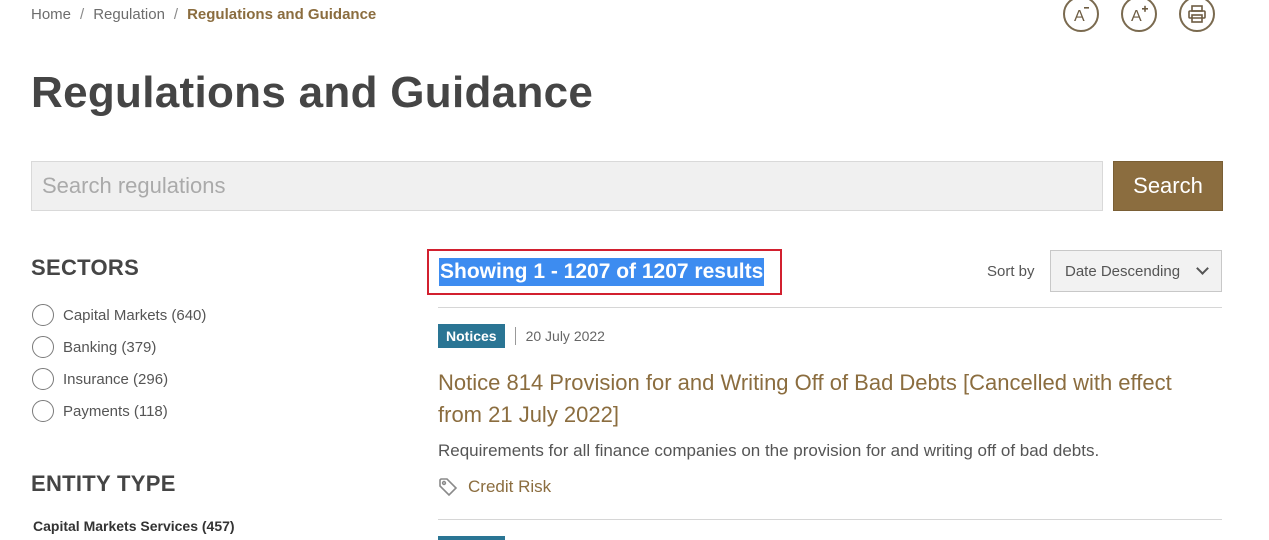  I want to click on search-input, so click(567, 186).